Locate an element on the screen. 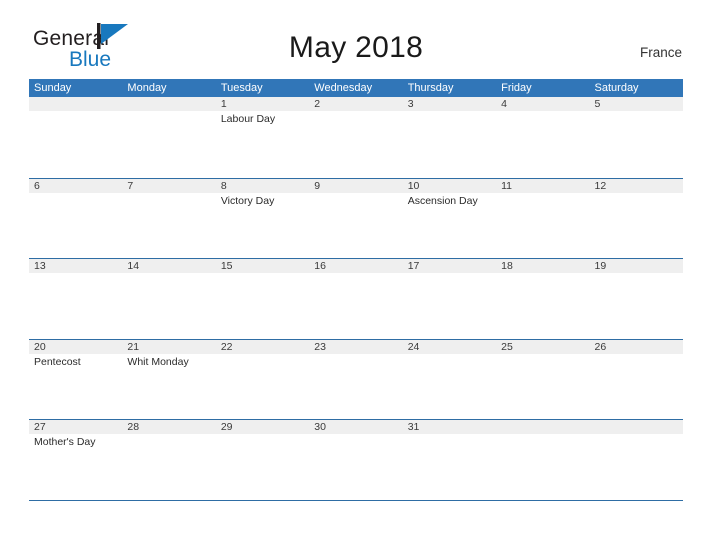  day-number: 12 is located at coordinates (636, 186).